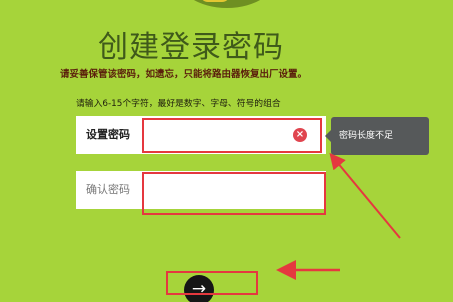 This screenshot has height=302, width=453. I want to click on password-hint: 请输入6-15个字符，最好是数字、字母、符号的组合, so click(178, 104).